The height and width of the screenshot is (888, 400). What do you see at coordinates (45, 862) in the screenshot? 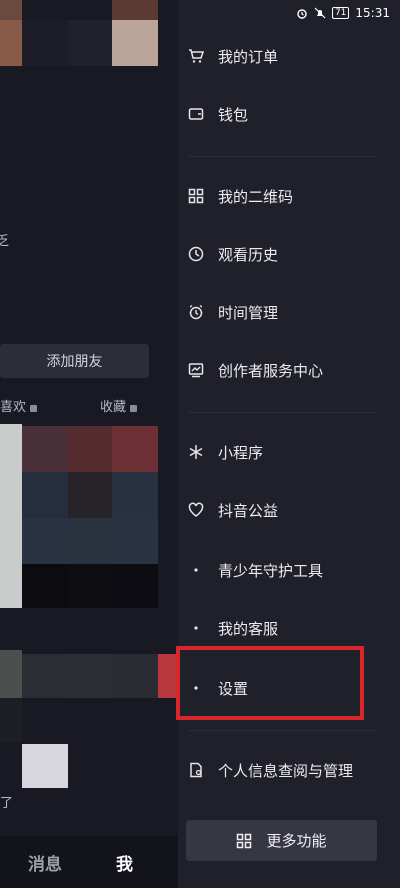
I see `nav-messages: 消息` at bounding box center [45, 862].